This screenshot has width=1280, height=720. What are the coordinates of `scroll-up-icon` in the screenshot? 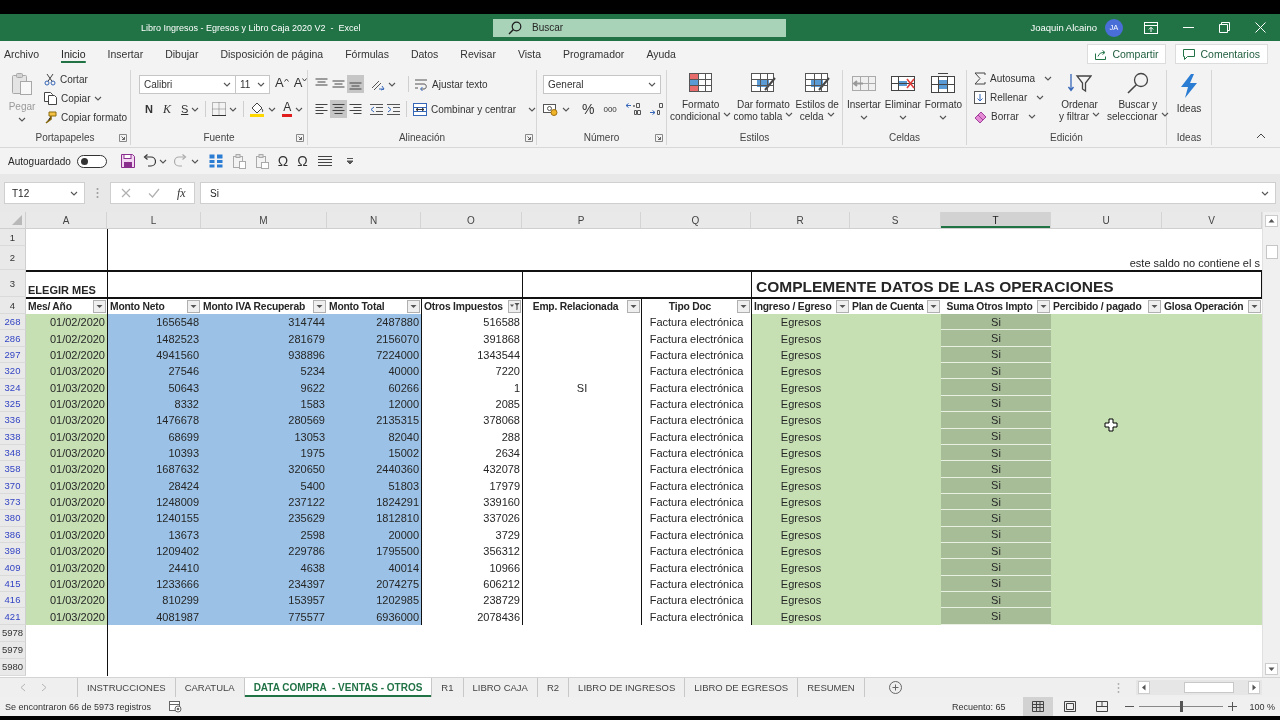 It's located at (1271, 221).